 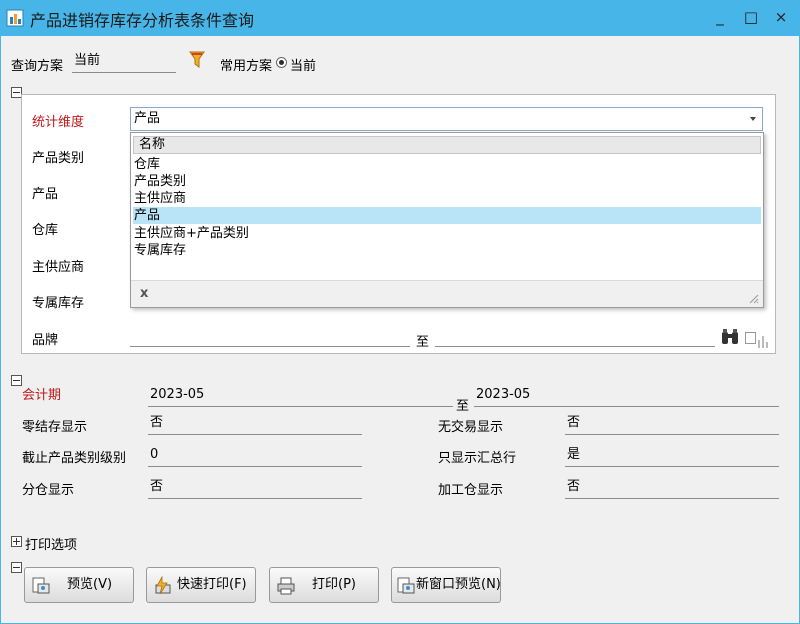 I want to click on processing-select: 否, so click(x=672, y=488).